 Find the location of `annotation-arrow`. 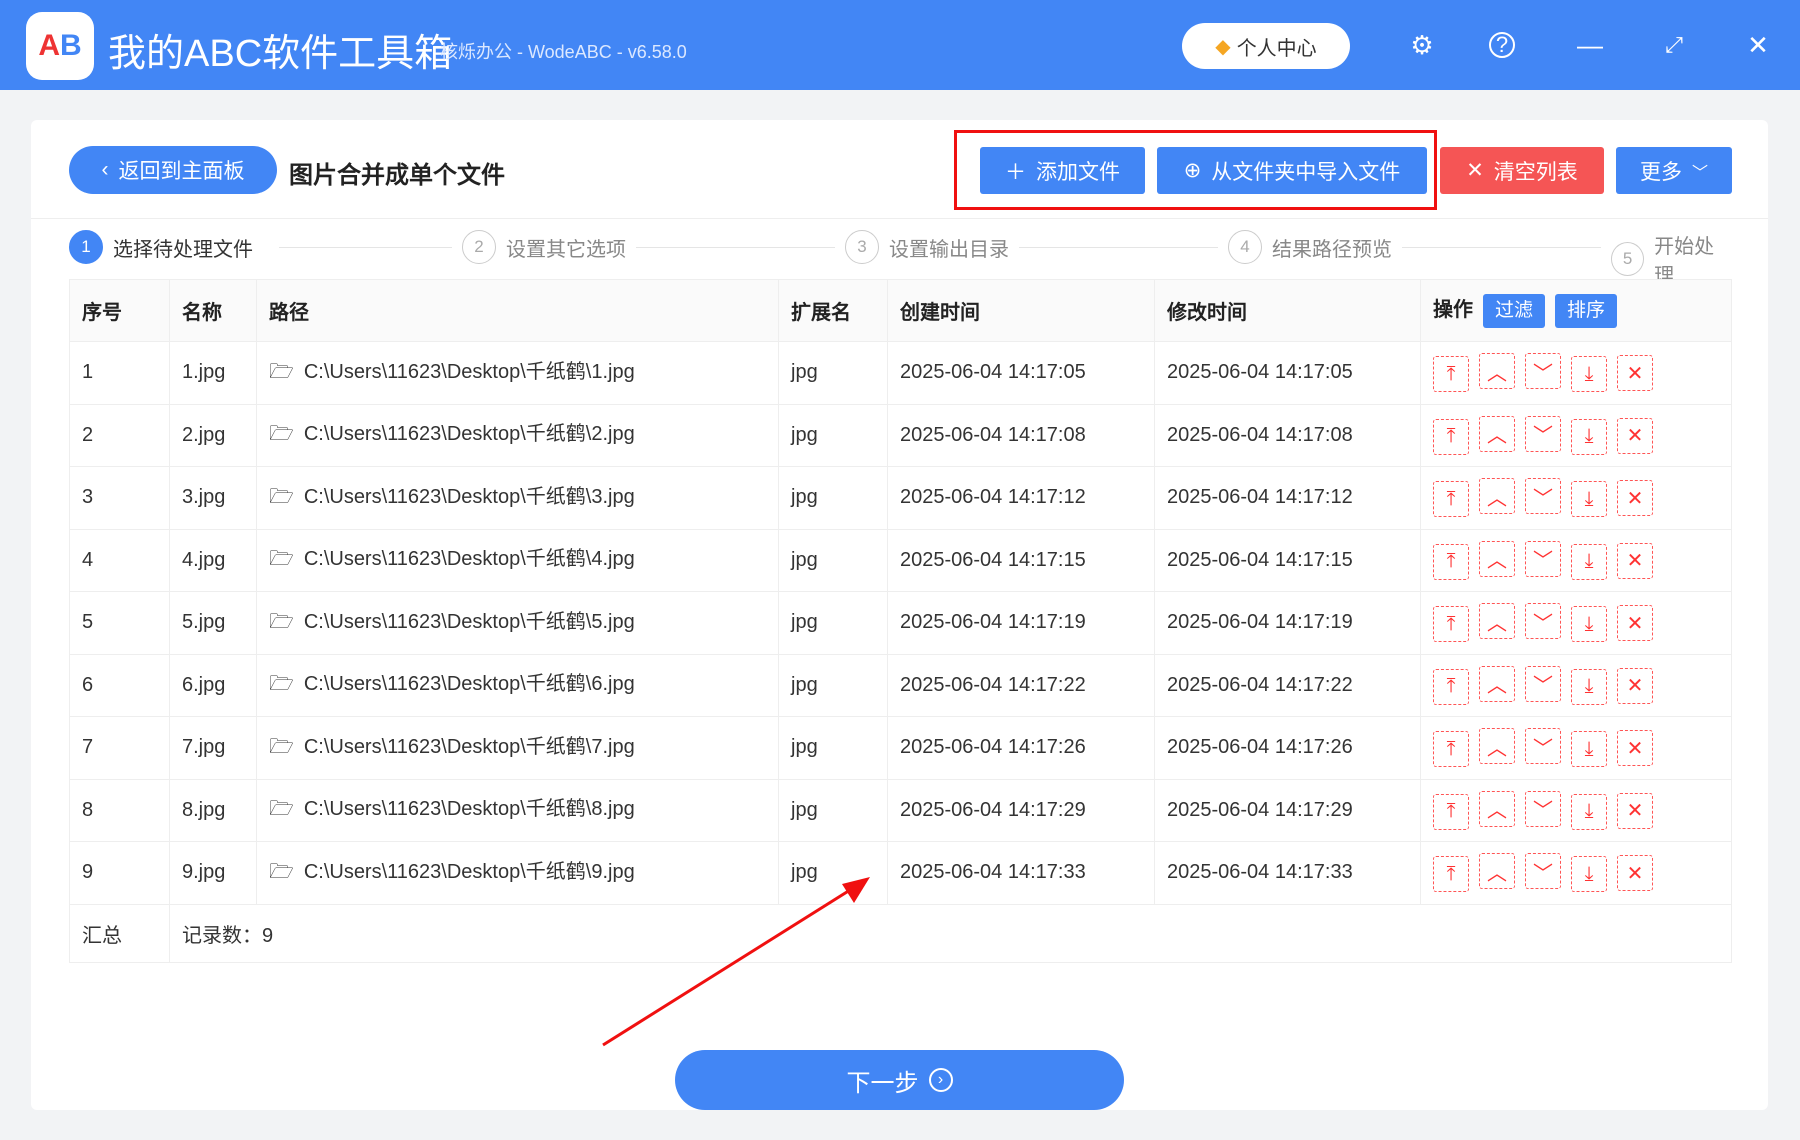

annotation-arrow is located at coordinates (736, 962).